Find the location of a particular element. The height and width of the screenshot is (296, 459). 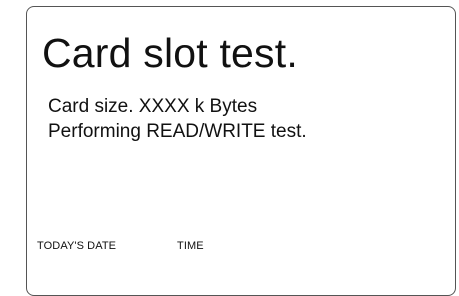

screen-title: Card slot test. is located at coordinates (170, 53).